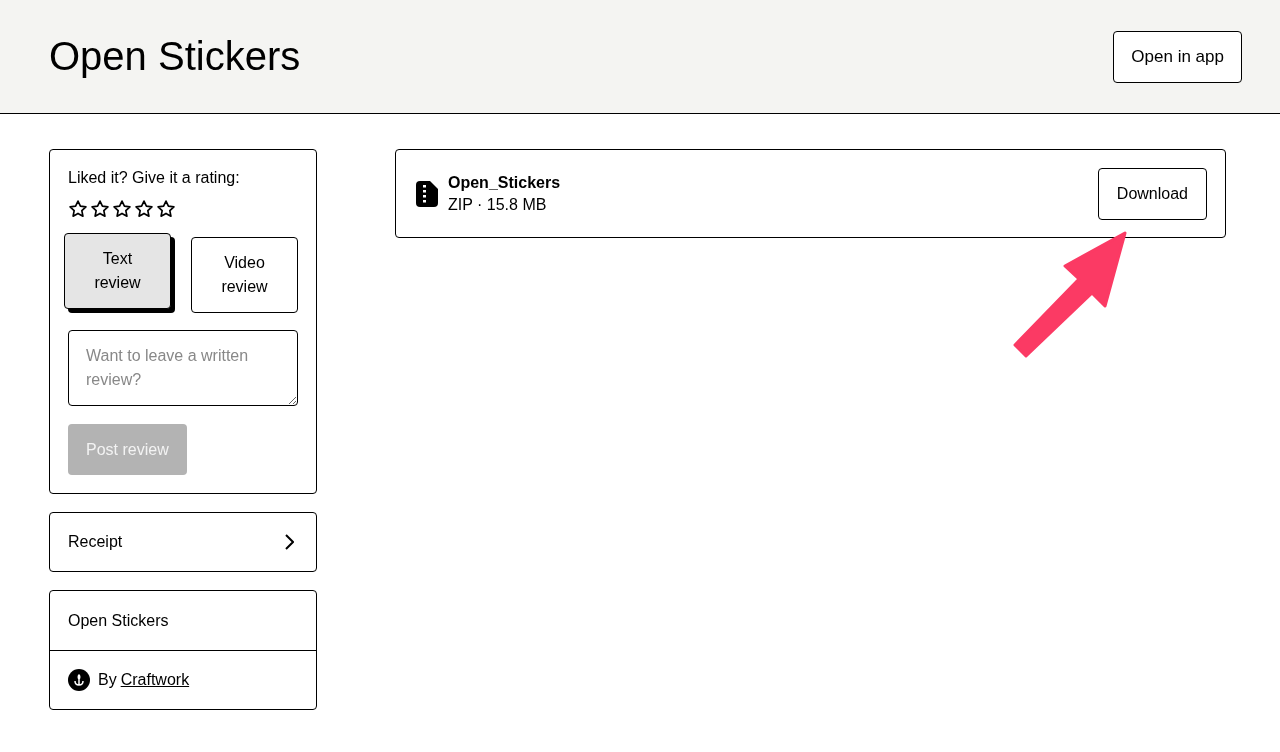  Describe the element at coordinates (505, 182) in the screenshot. I see `file-name: Open_Stickers` at that location.